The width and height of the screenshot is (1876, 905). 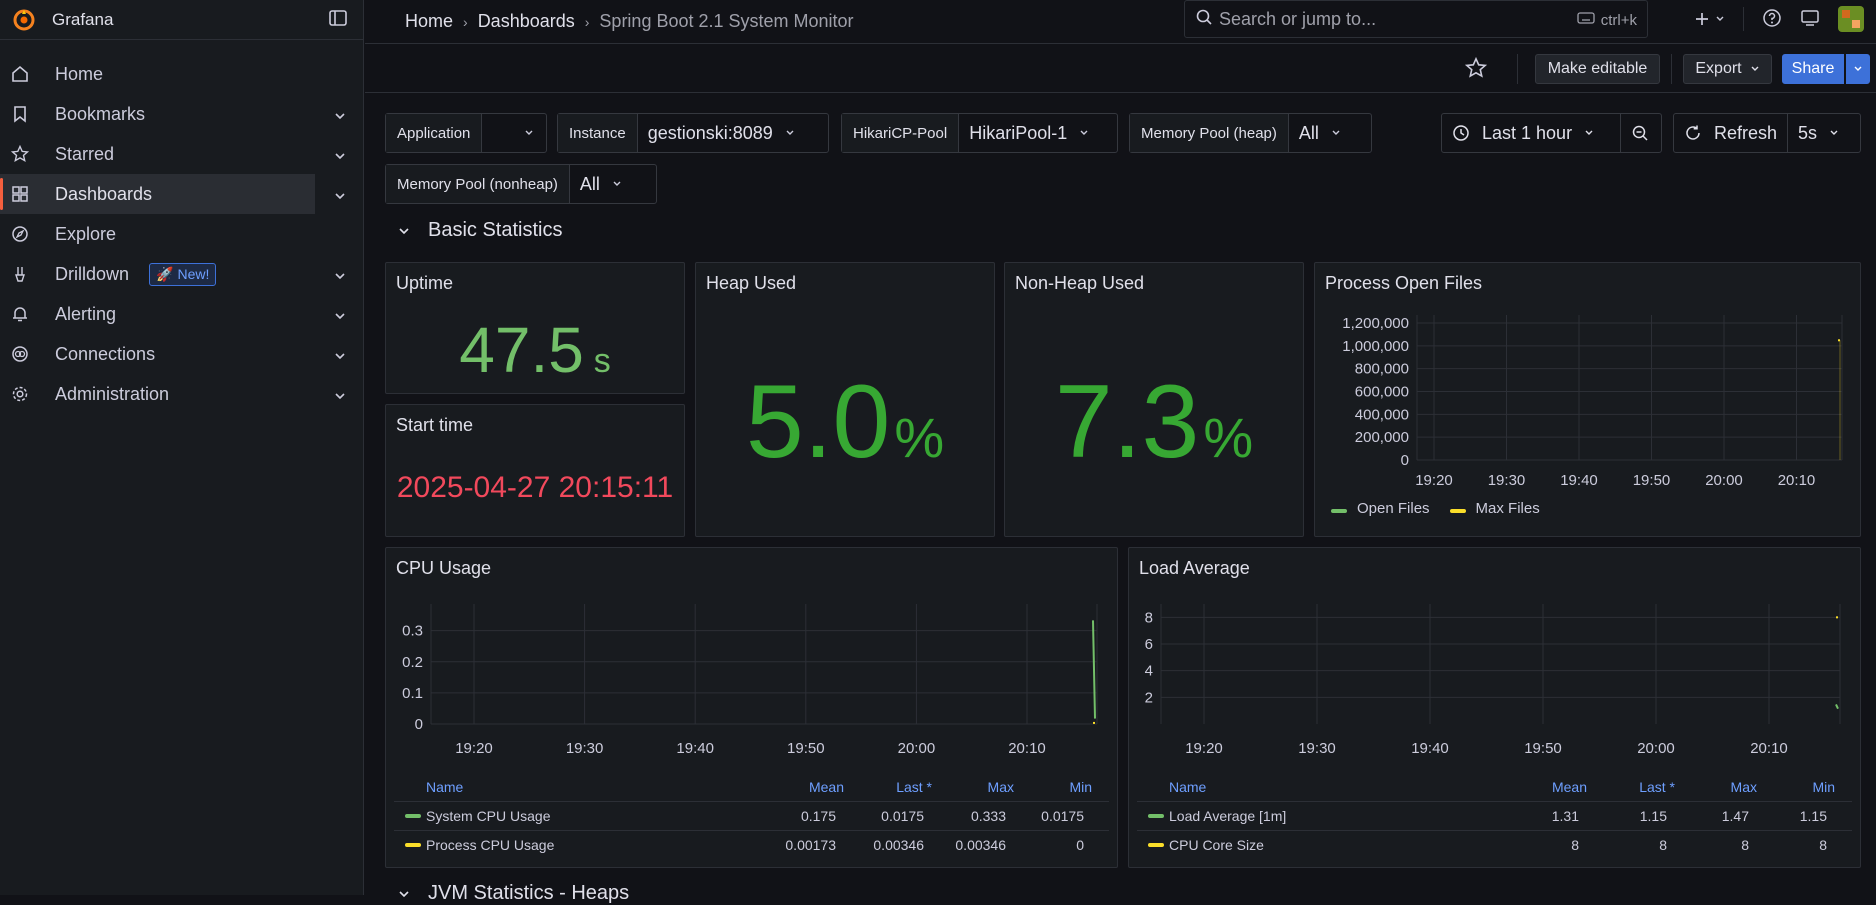 I want to click on variable-value-text: gestionski:8089, so click(x=710, y=132).